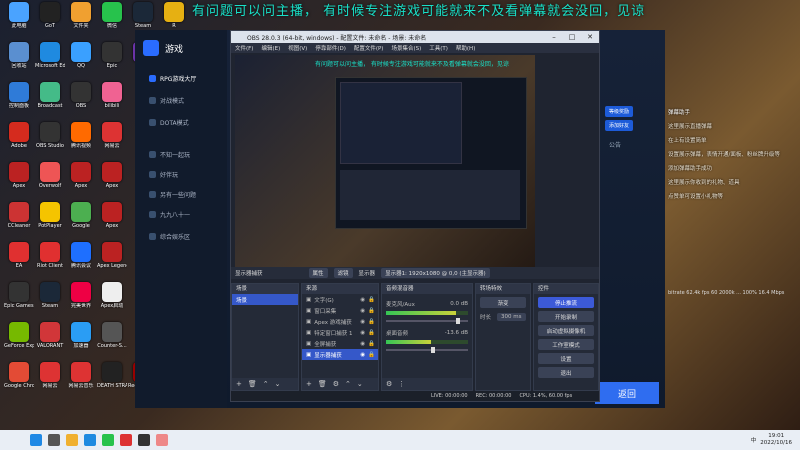 The image size is (800, 450). Describe the element at coordinates (19, 15) in the screenshot. I see `desktop-icon: 此电脑` at that location.